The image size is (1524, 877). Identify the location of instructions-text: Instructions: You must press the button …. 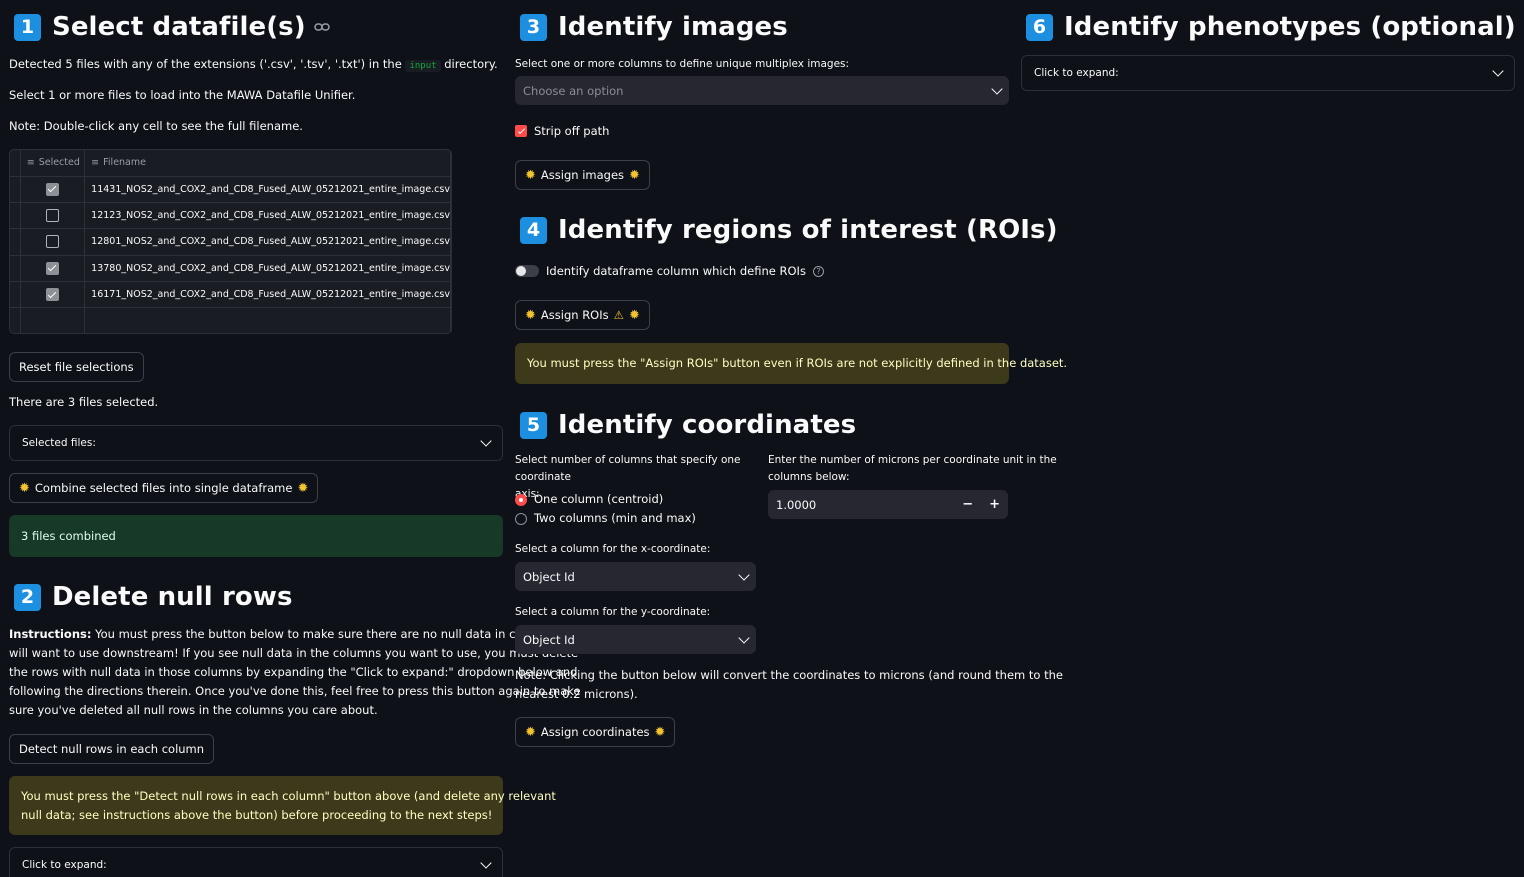
(296, 672).